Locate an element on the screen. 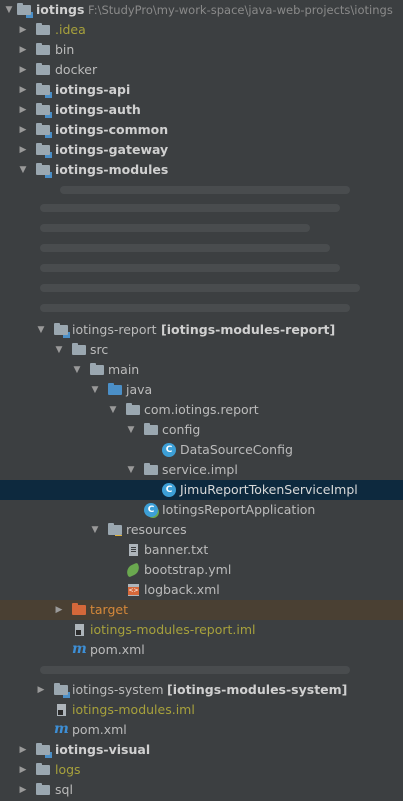 The width and height of the screenshot is (403, 801). xml-file-icon is located at coordinates (133, 590).